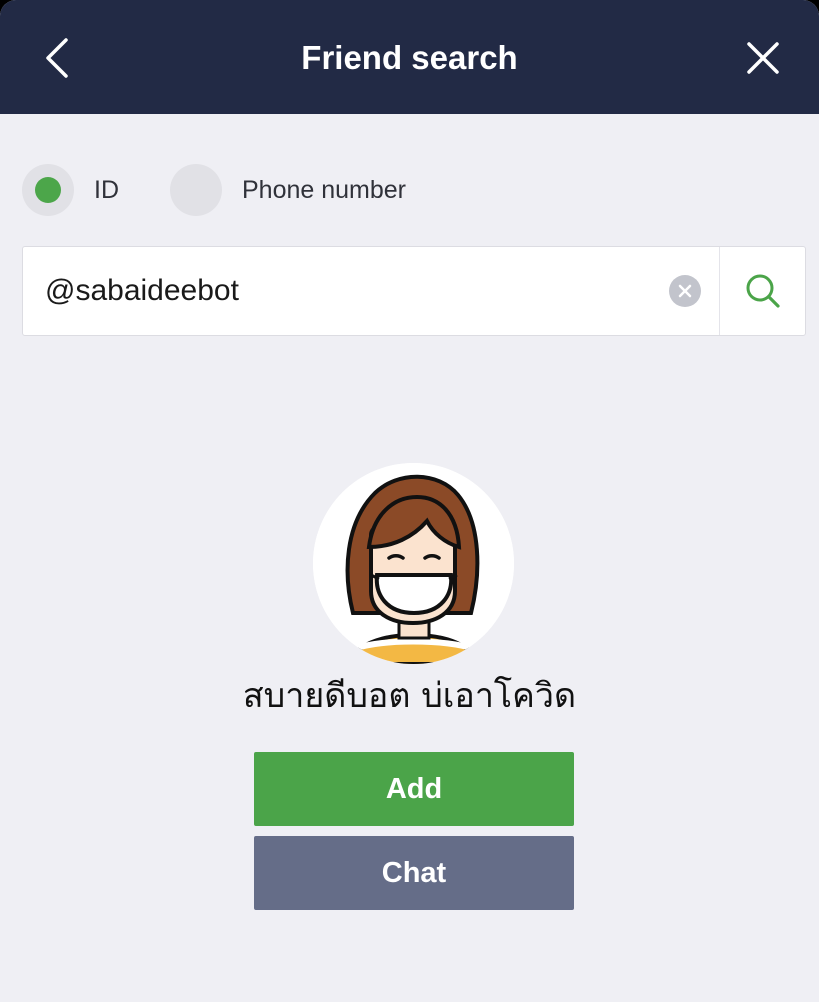  I want to click on search-icon, so click(763, 291).